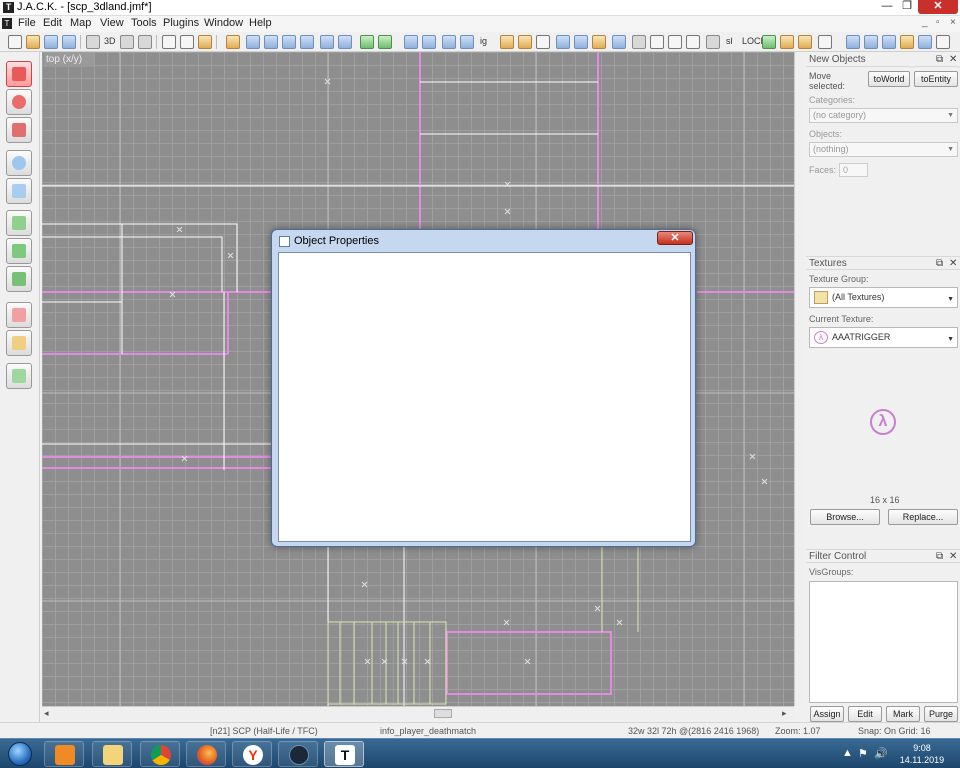 This screenshot has height=768, width=960. I want to click on ungroup-icon, so click(429, 42).